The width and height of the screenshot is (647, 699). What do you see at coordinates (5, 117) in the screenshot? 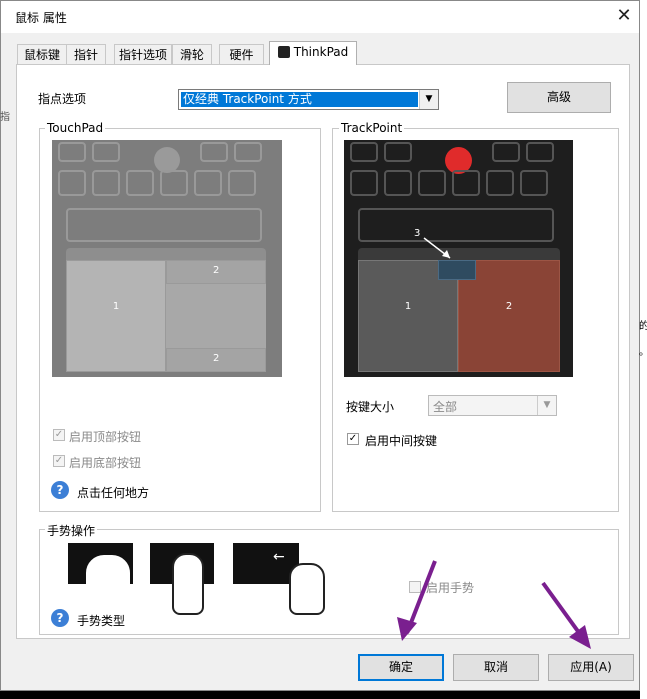
I see `background-text-fragment: 指` at bounding box center [5, 117].